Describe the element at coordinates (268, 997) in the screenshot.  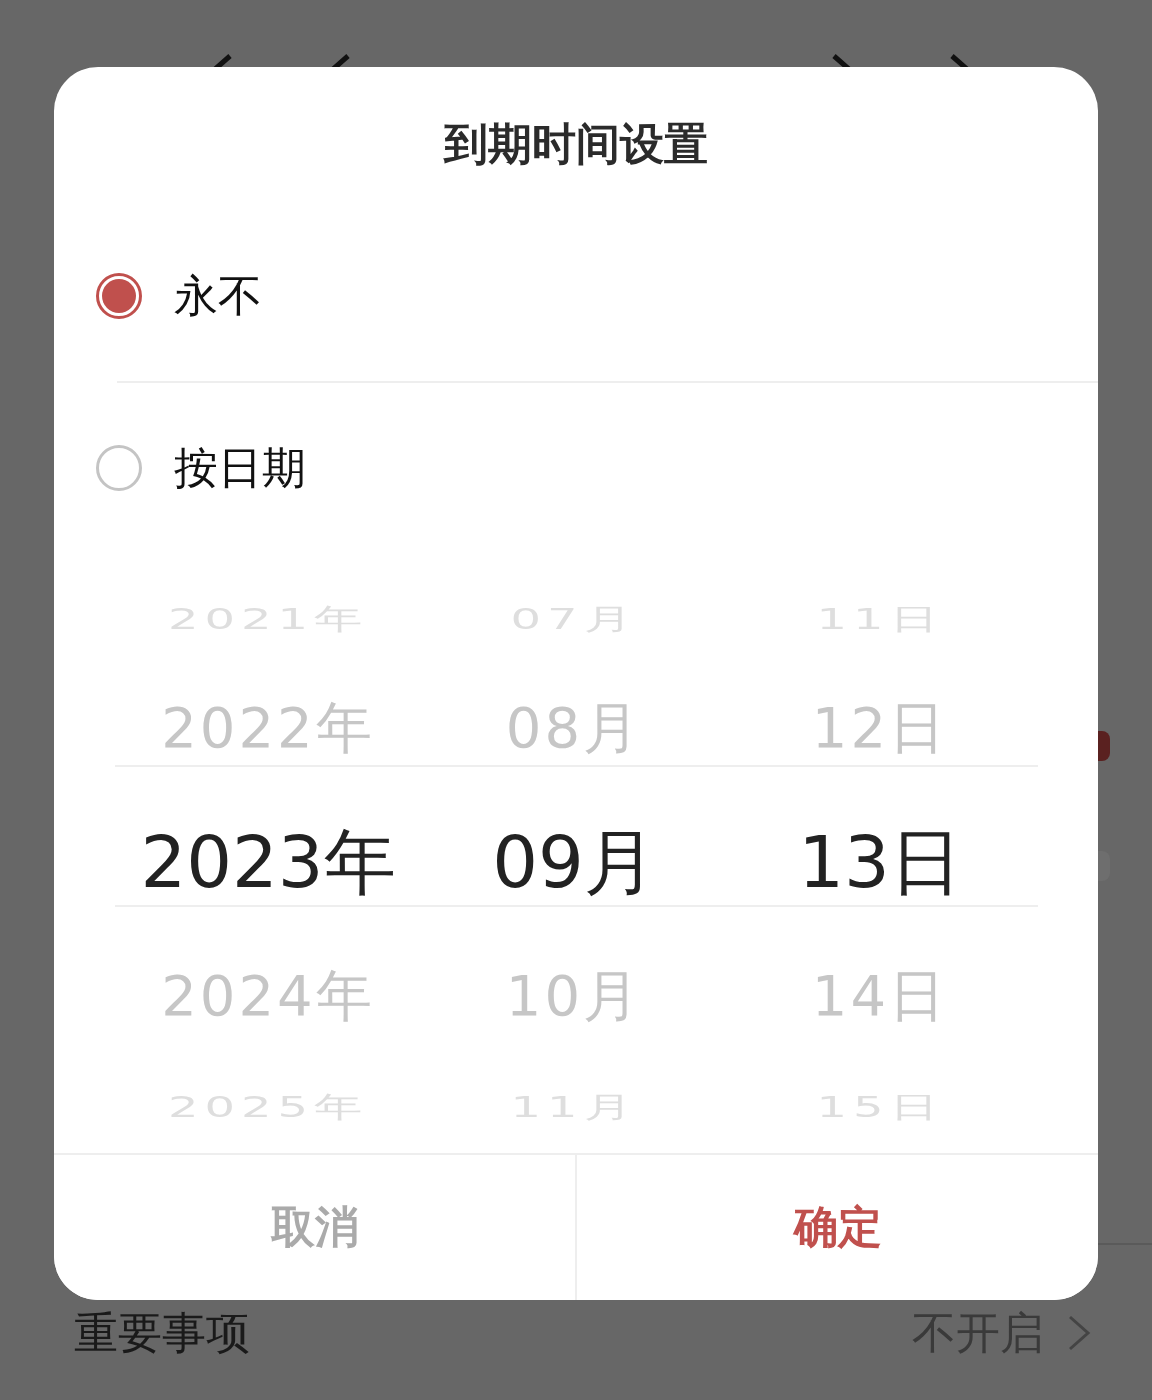
I see `picker-item: 2024年` at that location.